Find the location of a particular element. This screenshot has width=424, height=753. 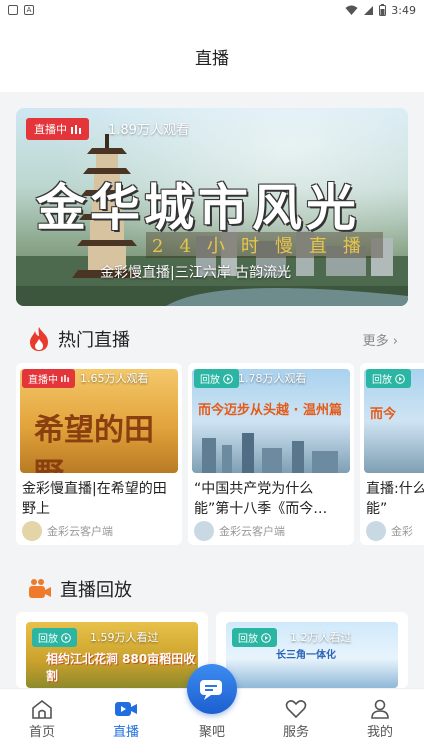

nav-community: 聚吧 is located at coordinates (212, 730).